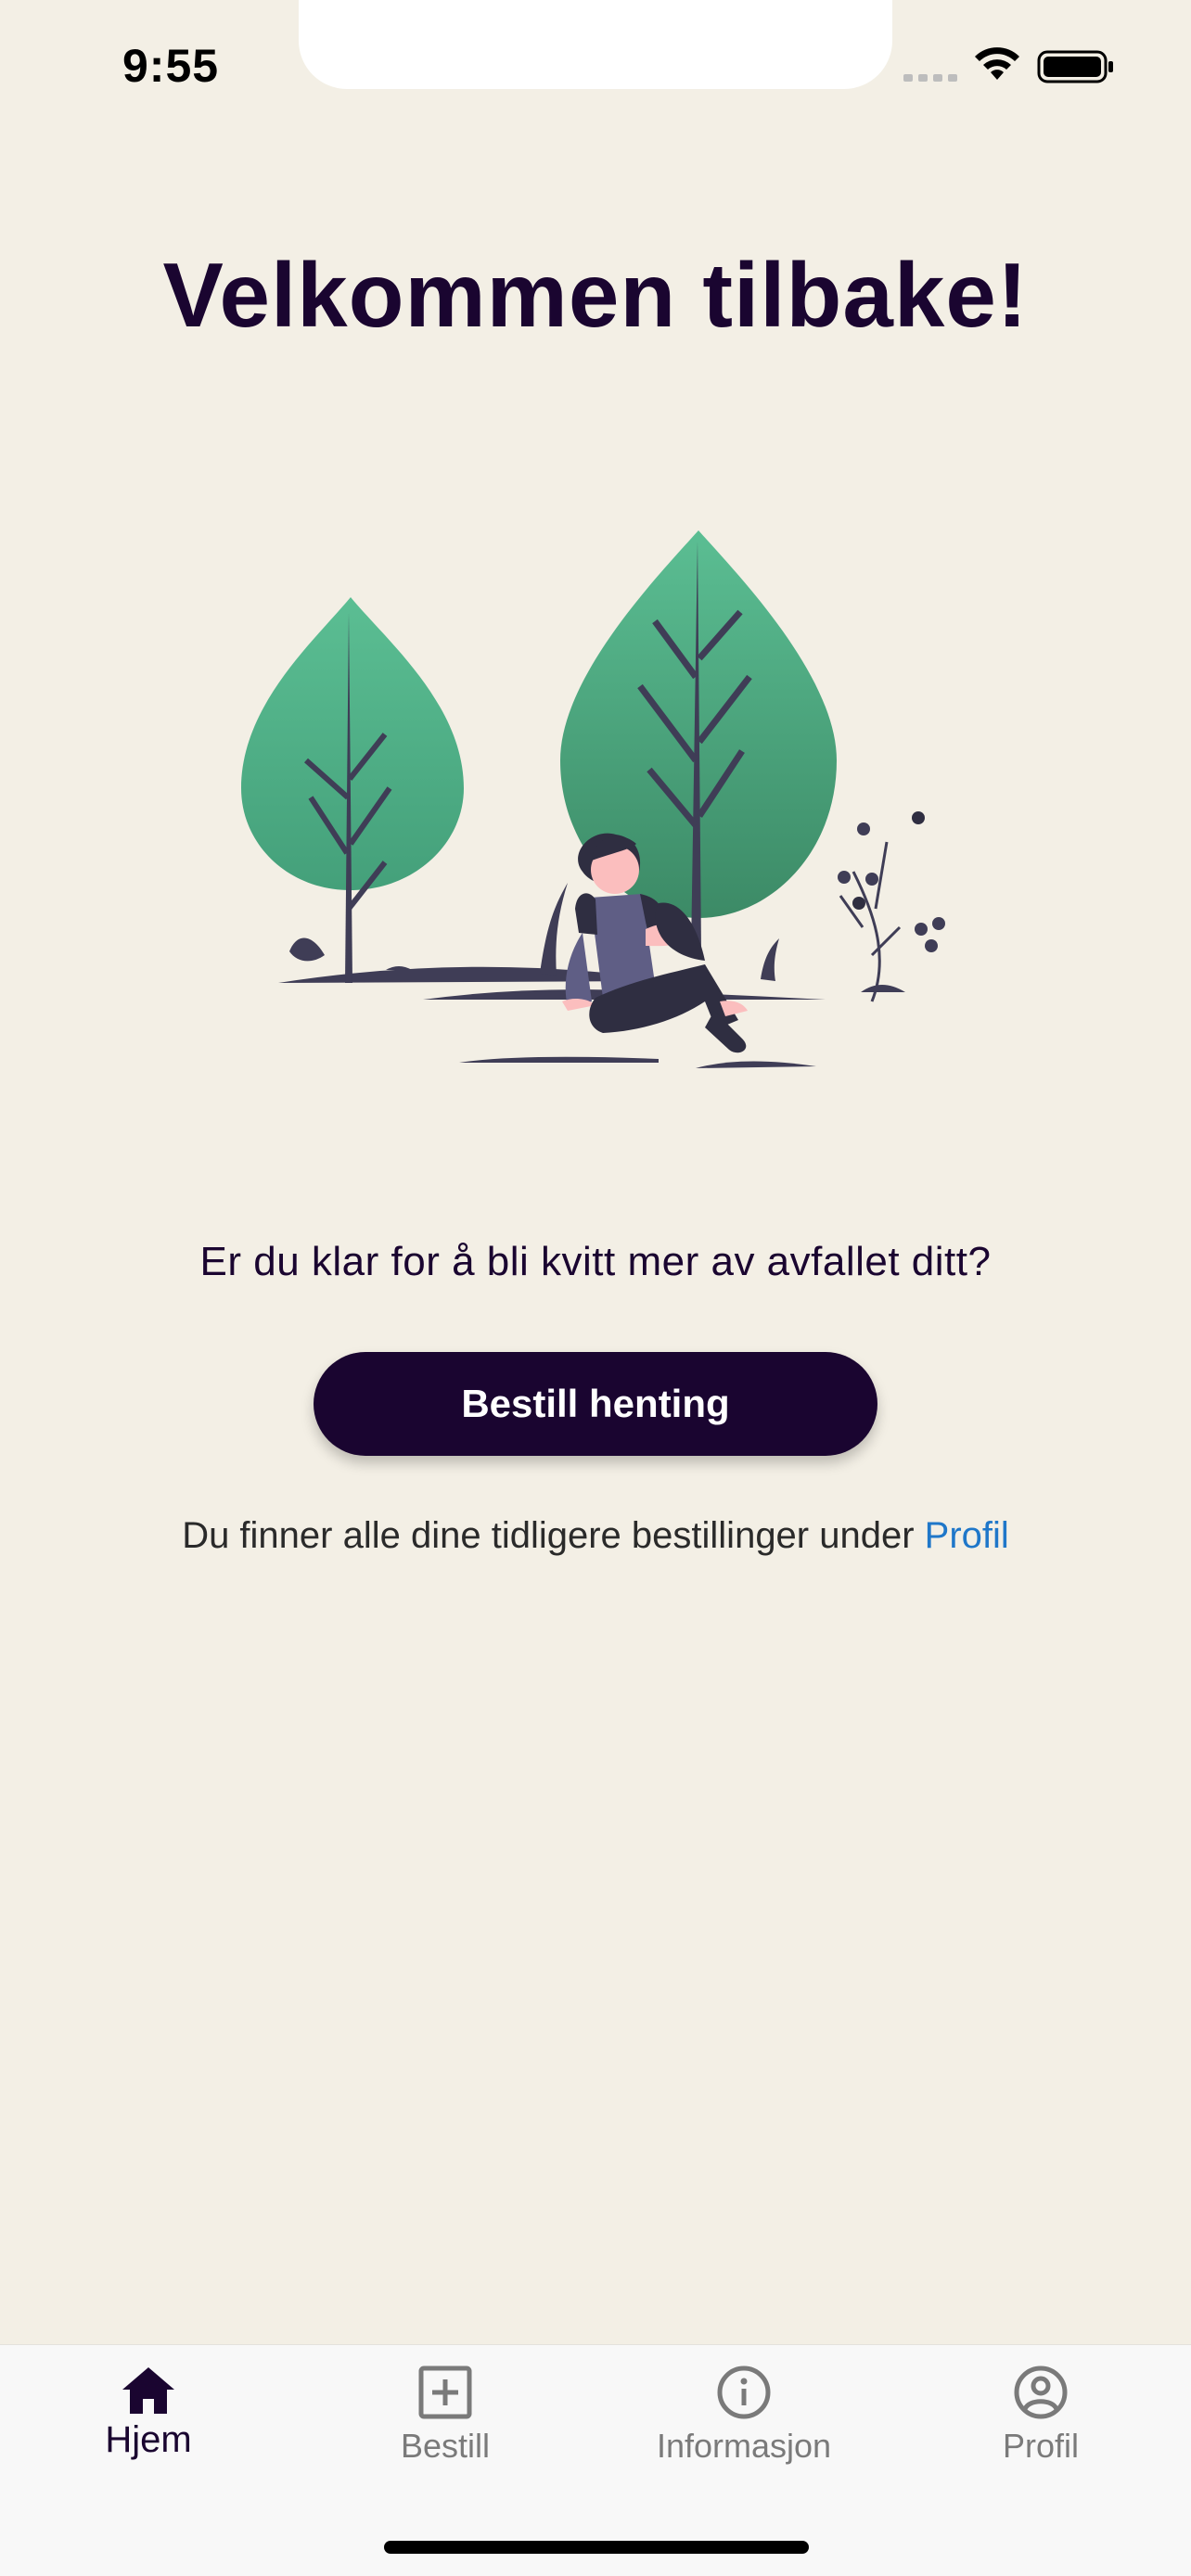  Describe the element at coordinates (1041, 2393) in the screenshot. I see `user-circle-icon` at that location.